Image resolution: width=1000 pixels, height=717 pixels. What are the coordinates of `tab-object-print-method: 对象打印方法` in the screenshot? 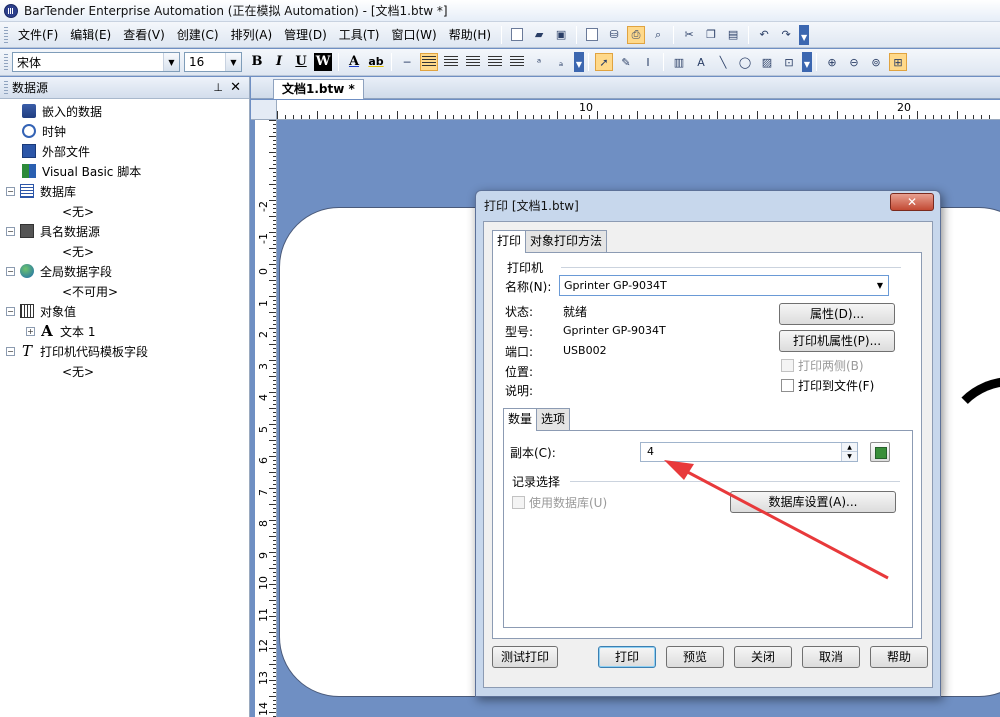 It's located at (566, 241).